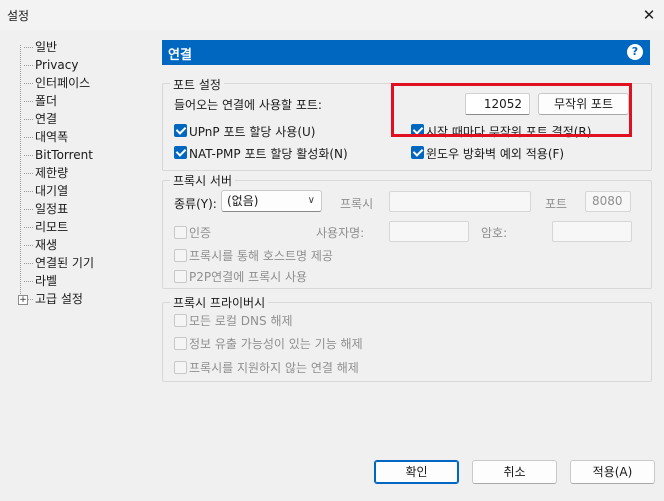 The height and width of the screenshot is (501, 664). What do you see at coordinates (53, 299) in the screenshot?
I see `sidebar-item-advanced: 고급 설정` at bounding box center [53, 299].